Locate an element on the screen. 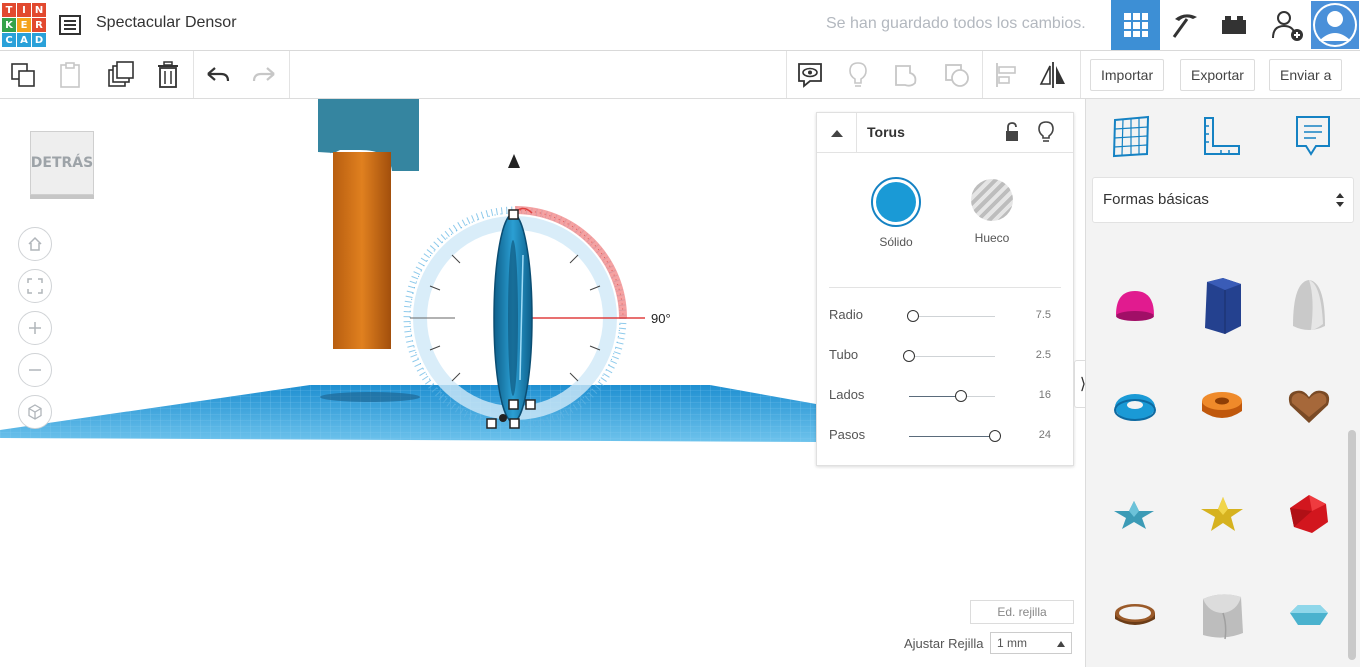  mirror-icon is located at coordinates (1052, 74).